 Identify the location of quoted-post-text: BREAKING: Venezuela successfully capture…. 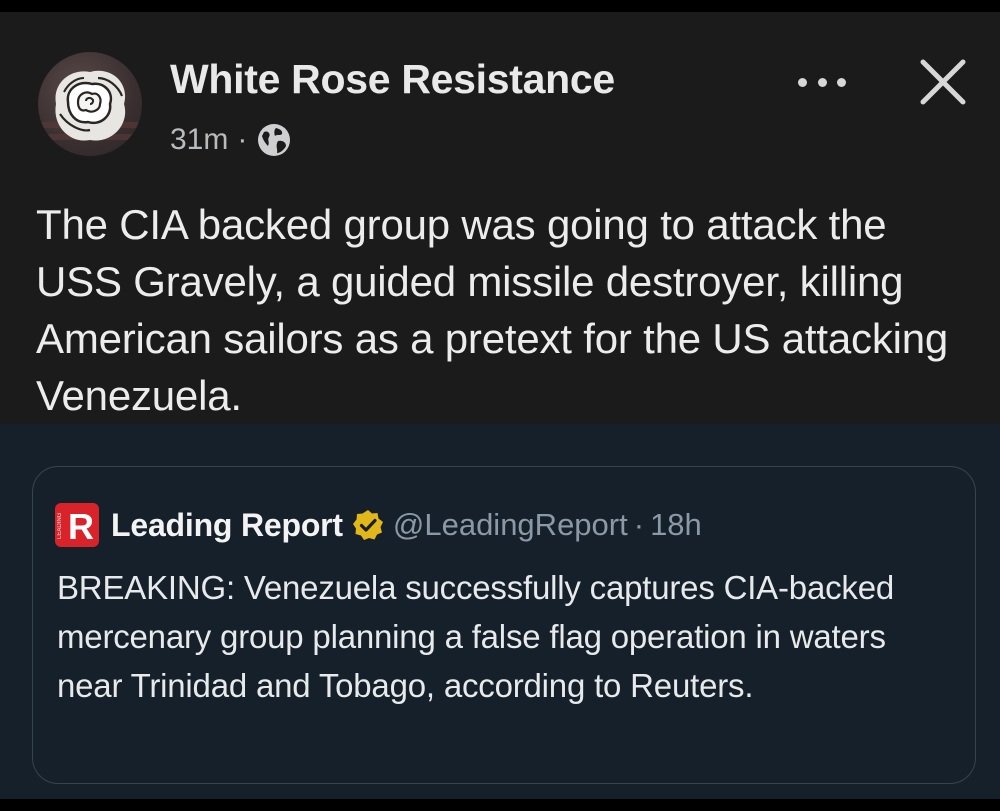
(475, 636).